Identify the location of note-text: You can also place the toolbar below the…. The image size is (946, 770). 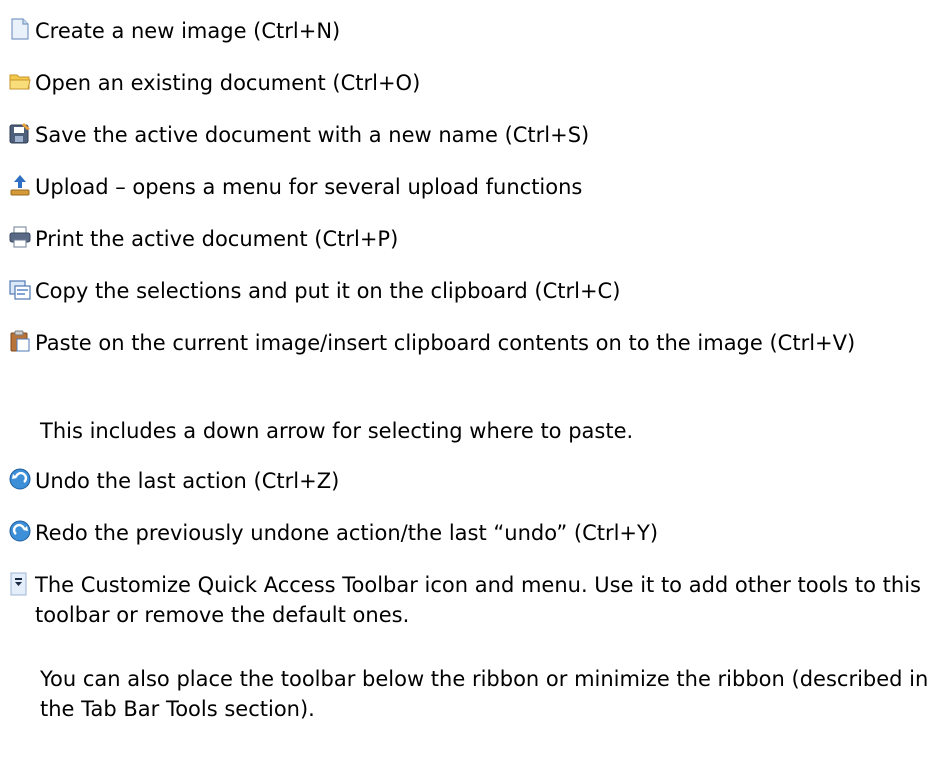
(484, 694).